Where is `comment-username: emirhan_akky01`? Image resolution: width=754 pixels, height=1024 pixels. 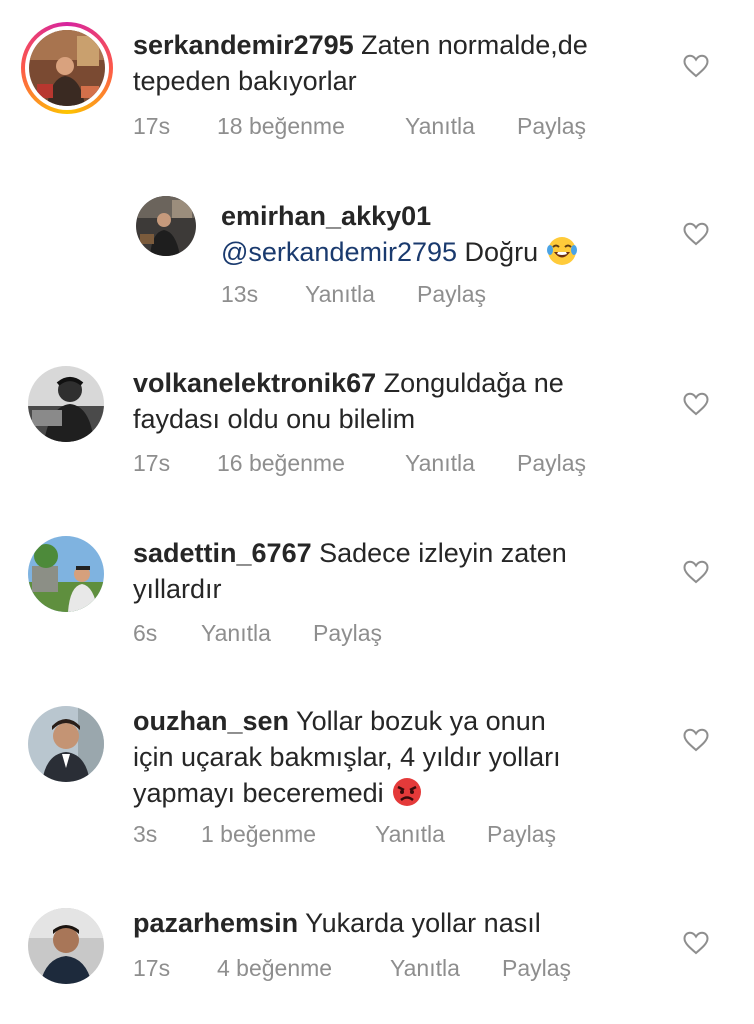
comment-username: emirhan_akky01 is located at coordinates (326, 216).